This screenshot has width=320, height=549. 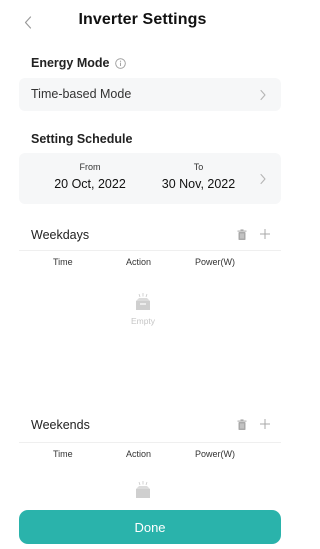 I want to click on schedule-to: To 30 Nov, 2022, so click(x=198, y=176).